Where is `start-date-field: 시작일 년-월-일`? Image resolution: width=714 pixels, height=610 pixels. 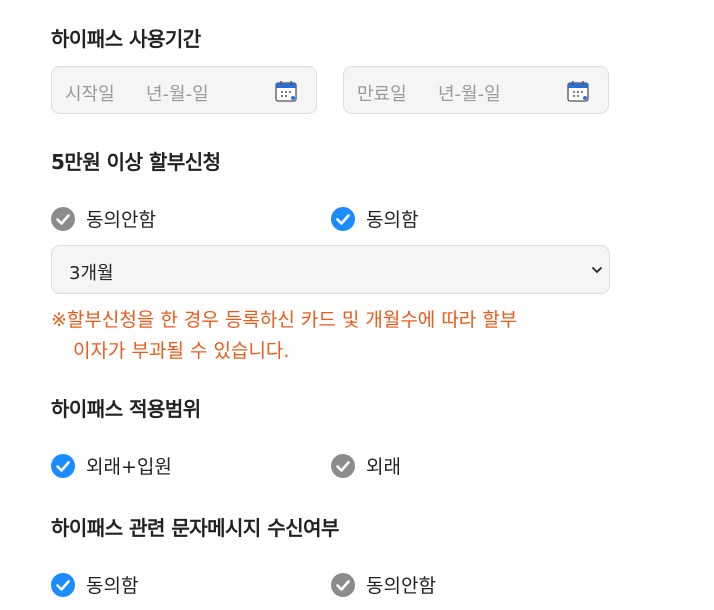
start-date-field: 시작일 년-월-일 is located at coordinates (184, 90).